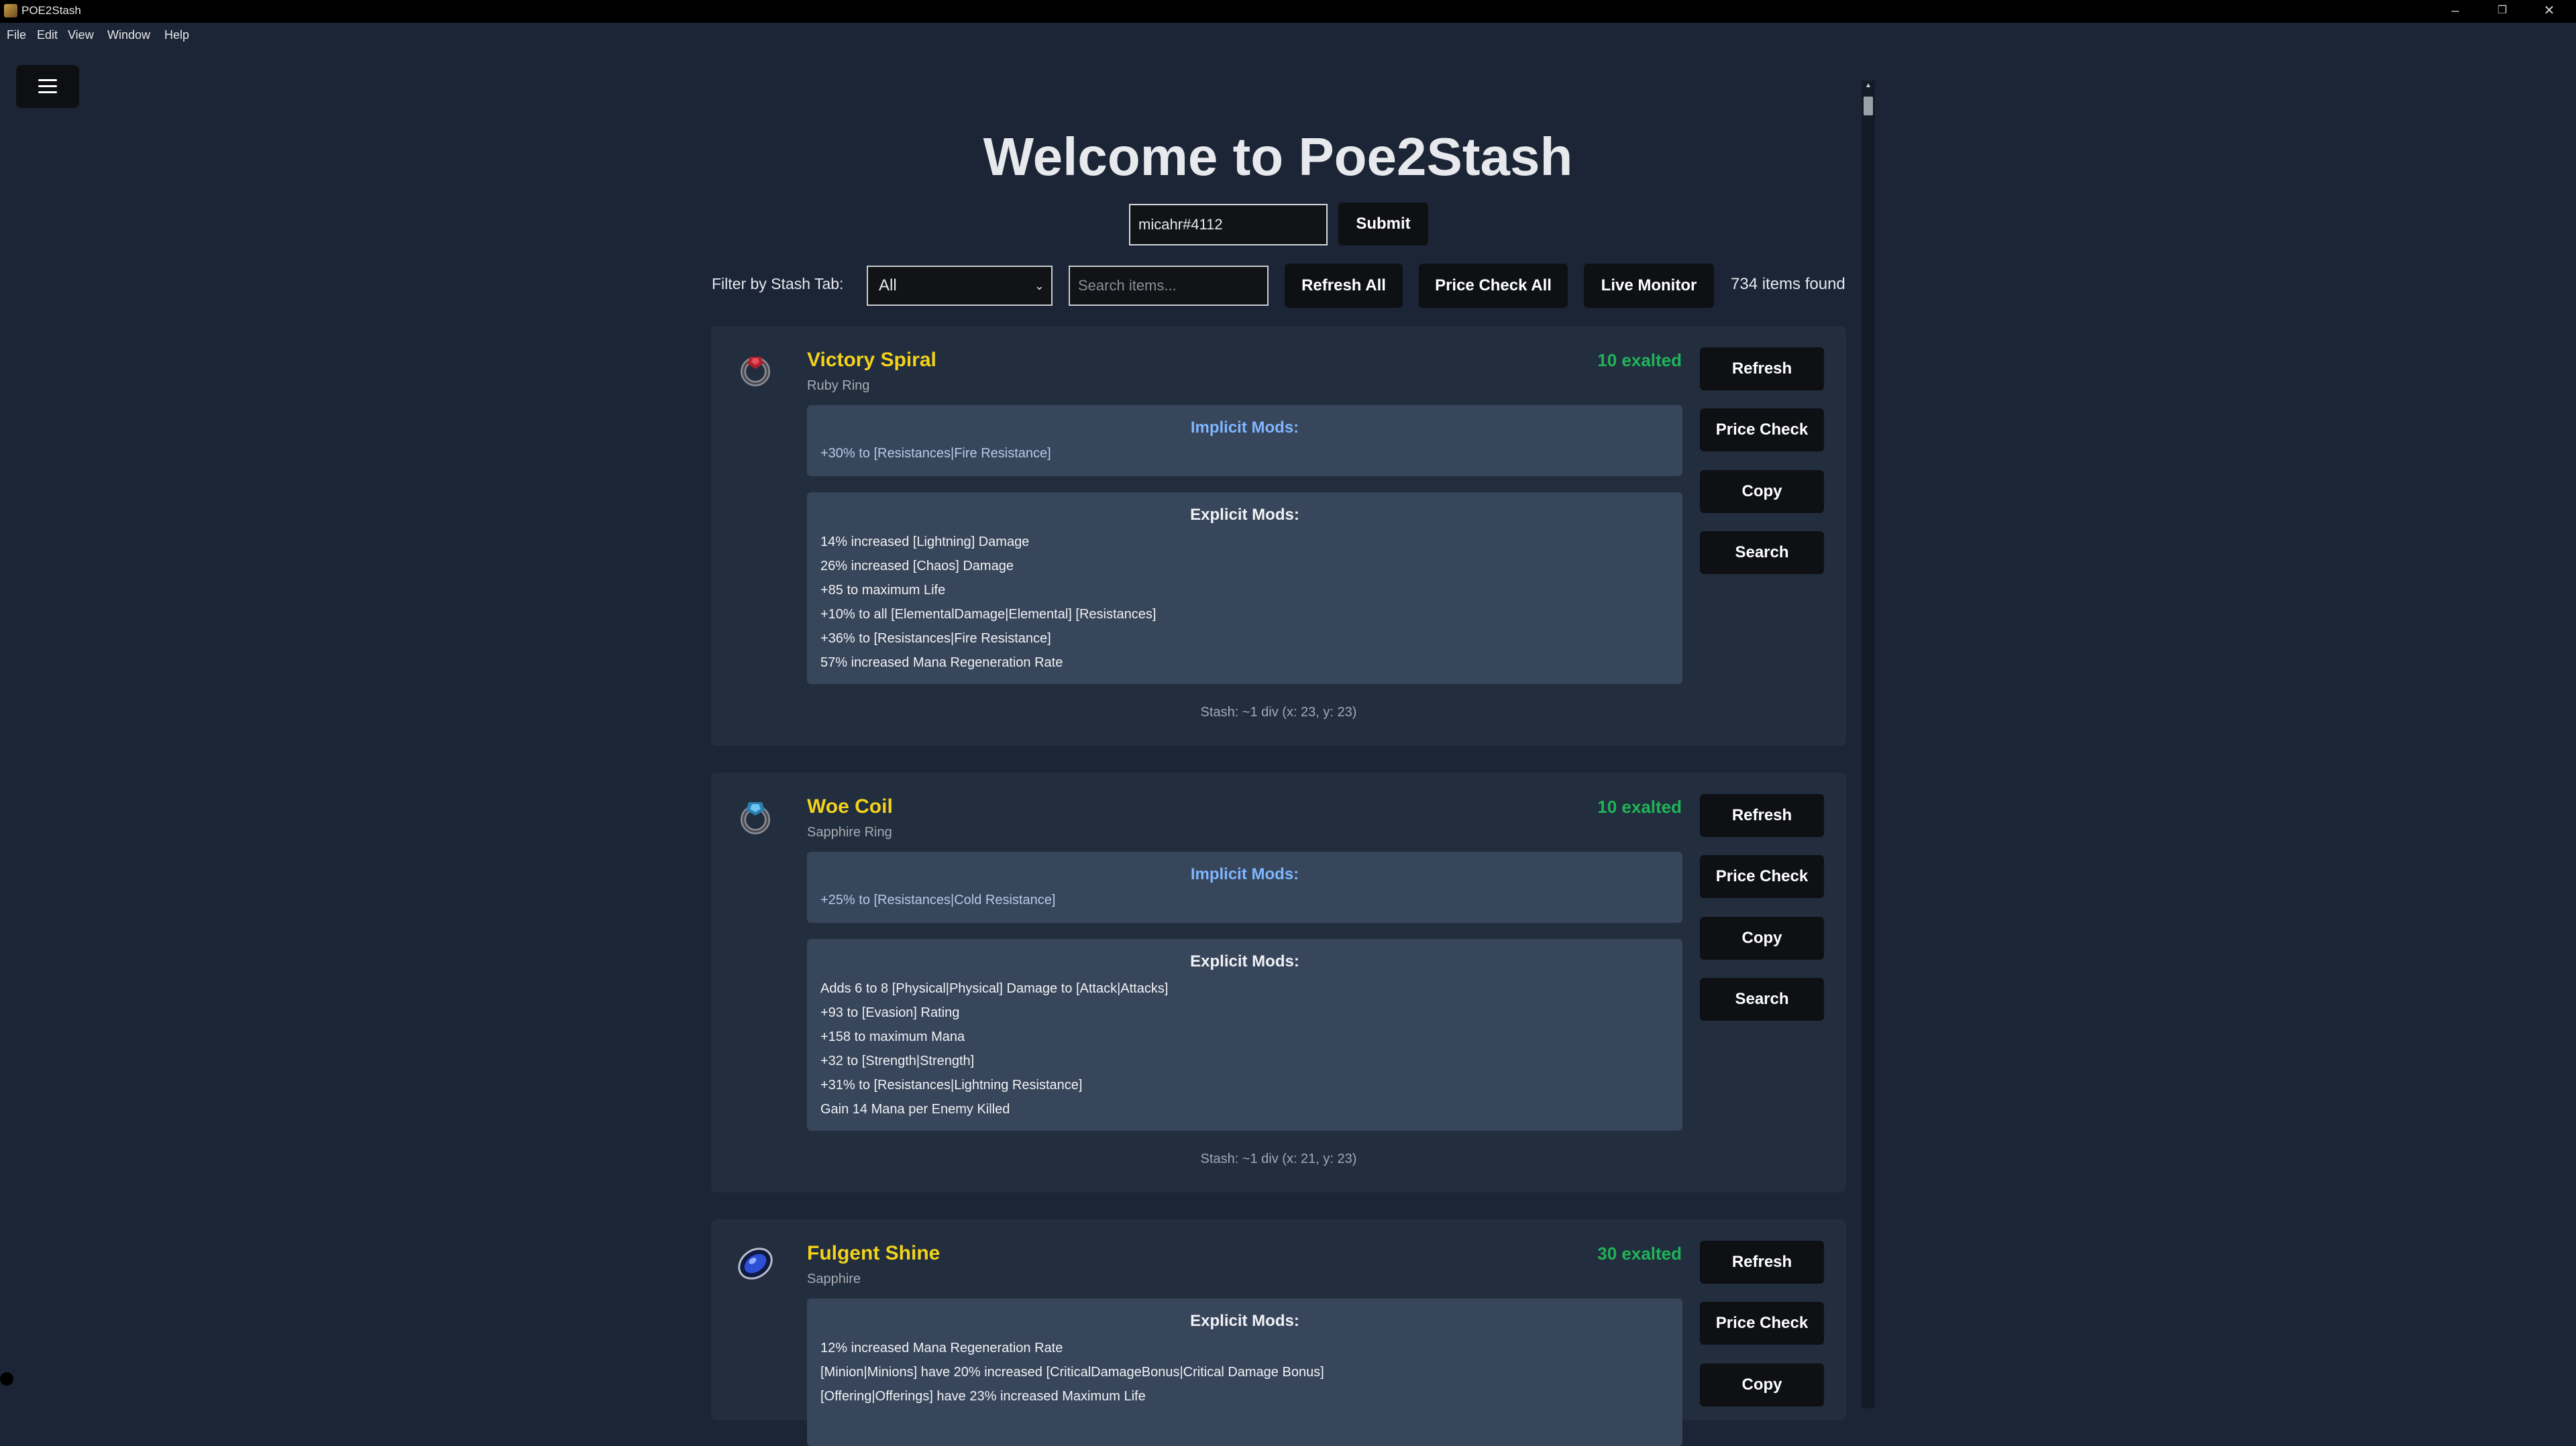  What do you see at coordinates (850, 806) in the screenshot?
I see `item-name: Woe Coil` at bounding box center [850, 806].